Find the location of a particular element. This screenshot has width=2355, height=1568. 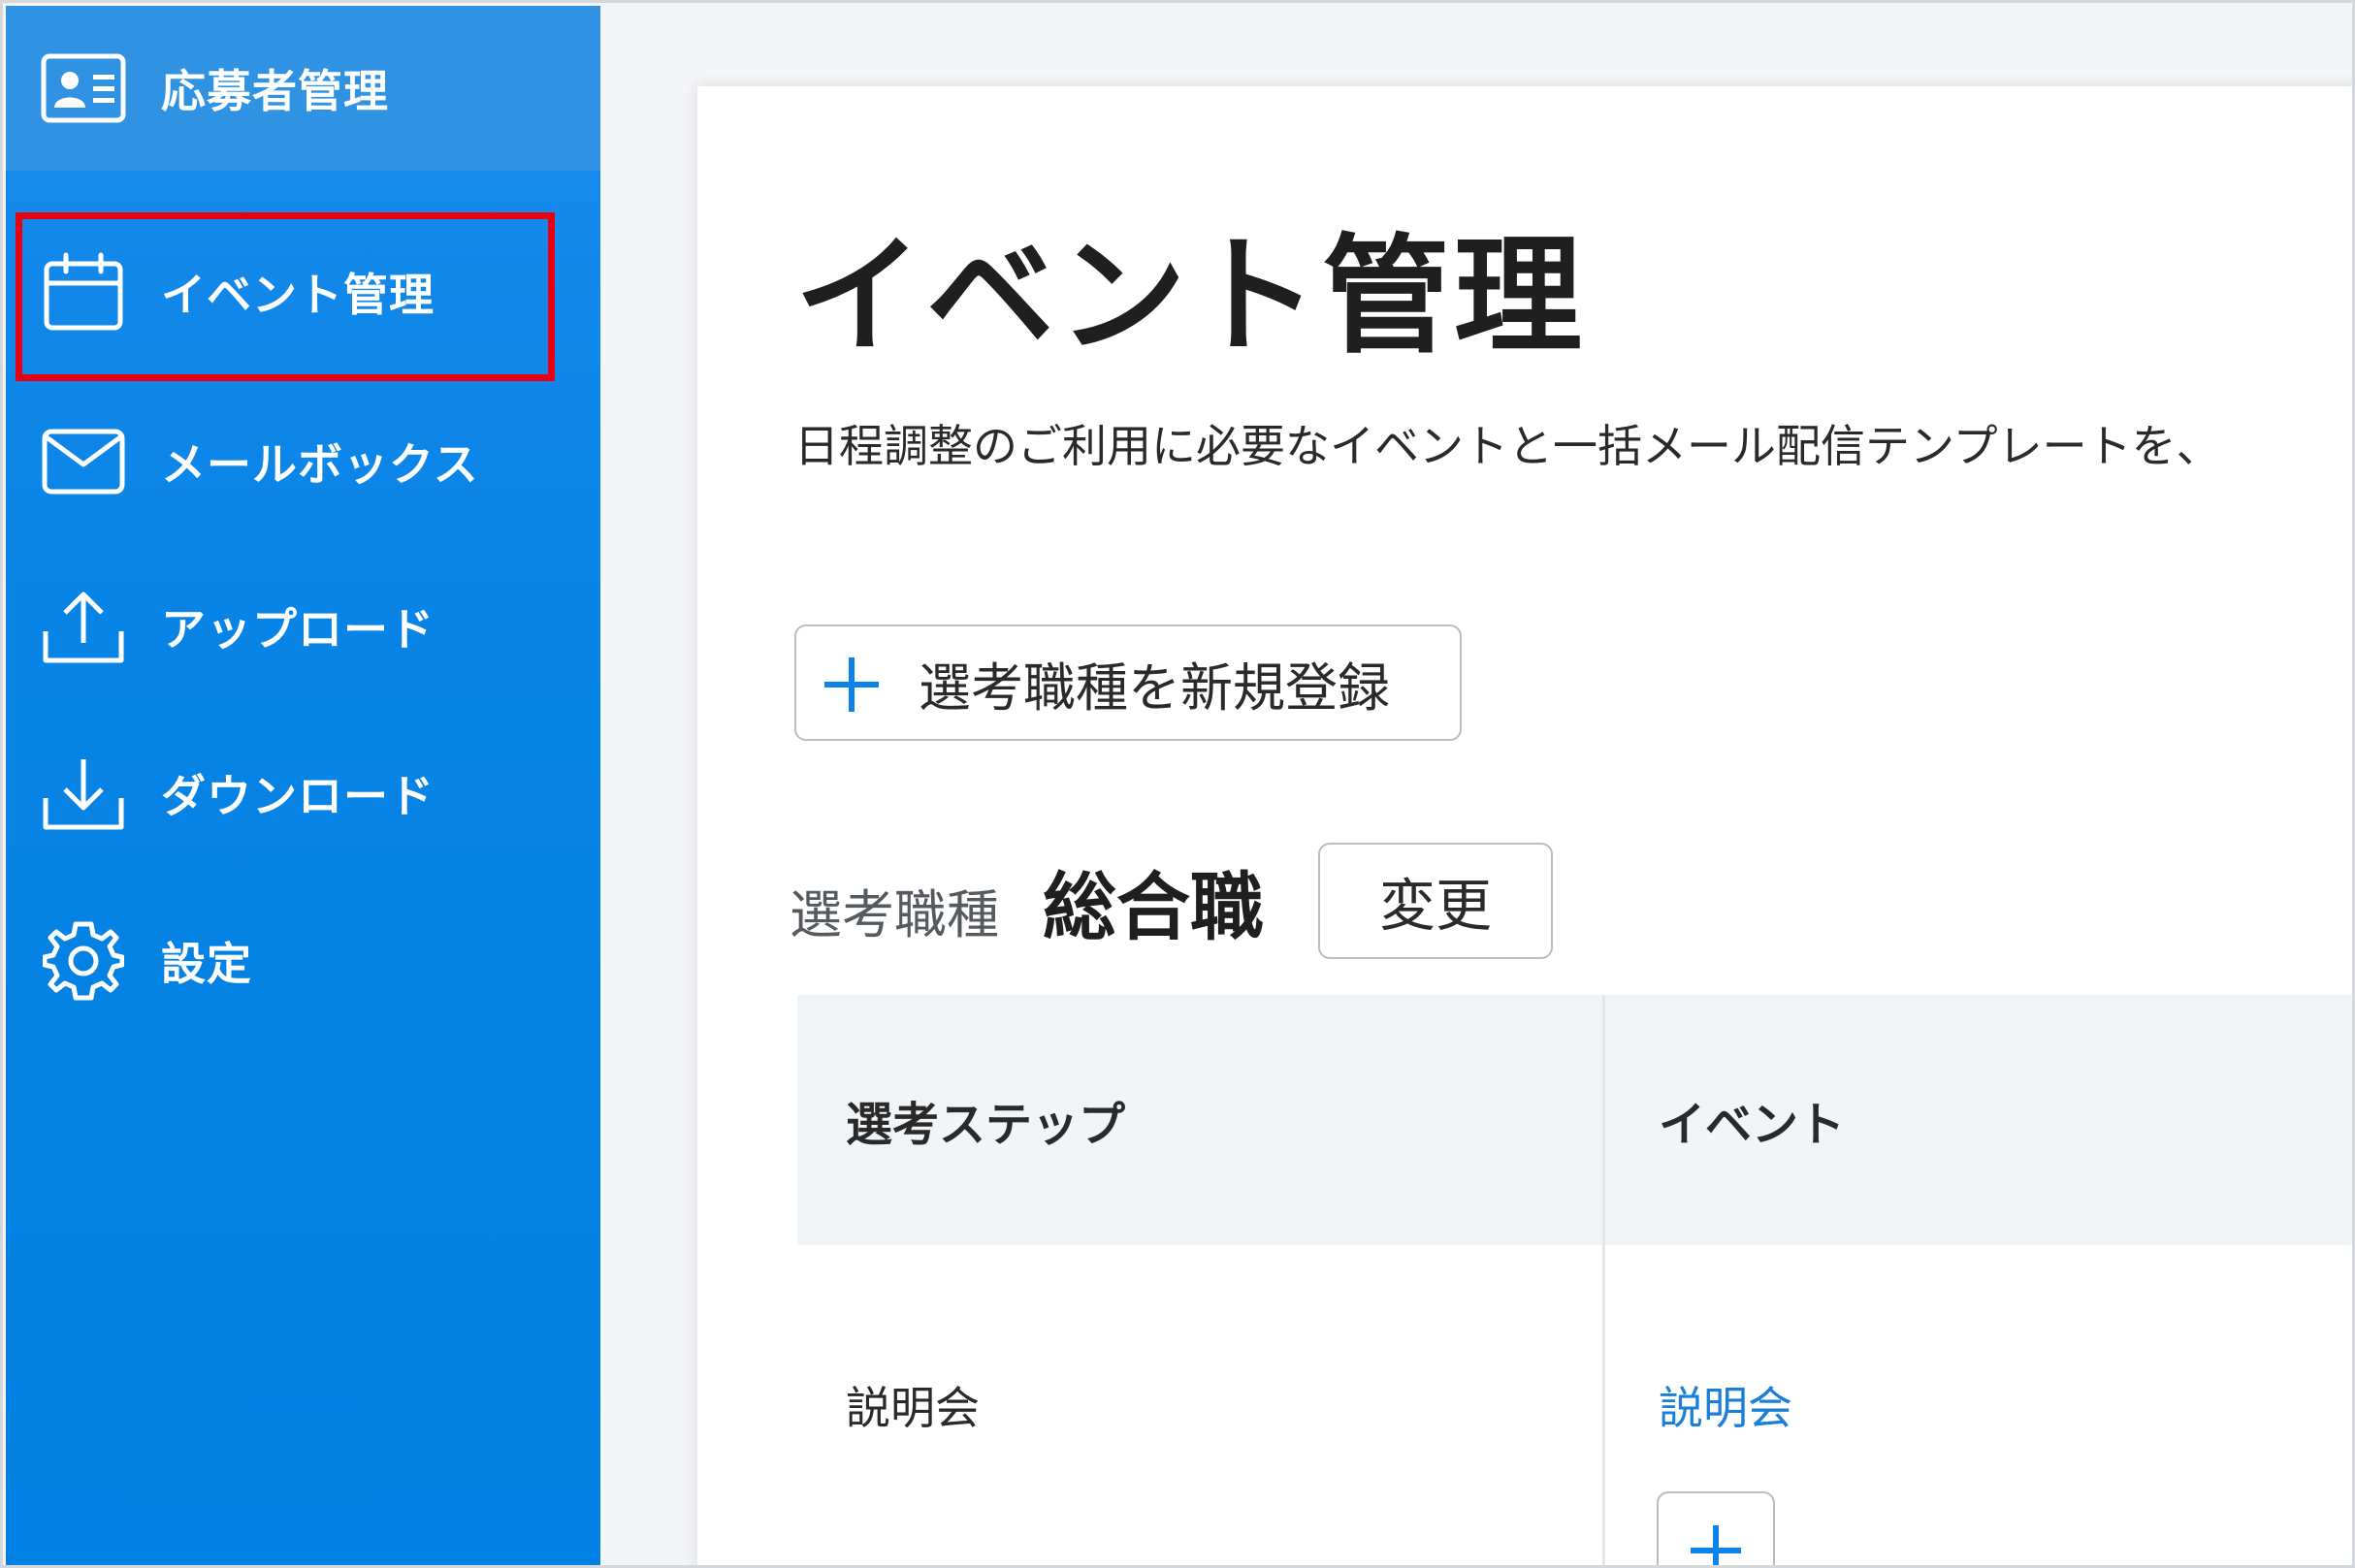

change-button: 変更 is located at coordinates (1435, 901).